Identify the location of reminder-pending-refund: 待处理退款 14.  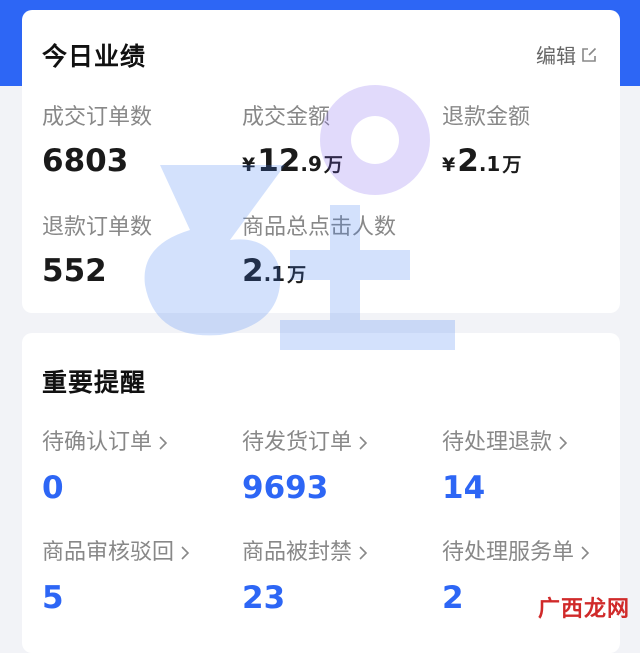
(537, 467).